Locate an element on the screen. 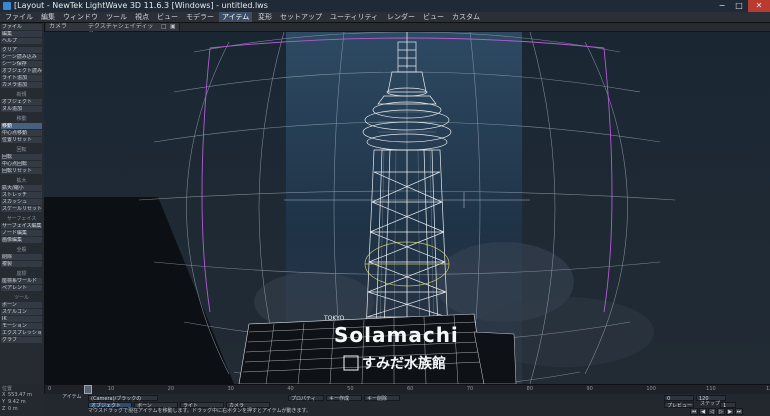 This screenshot has width=770, height=416. sidebar-button: クリア is located at coordinates (21, 50).